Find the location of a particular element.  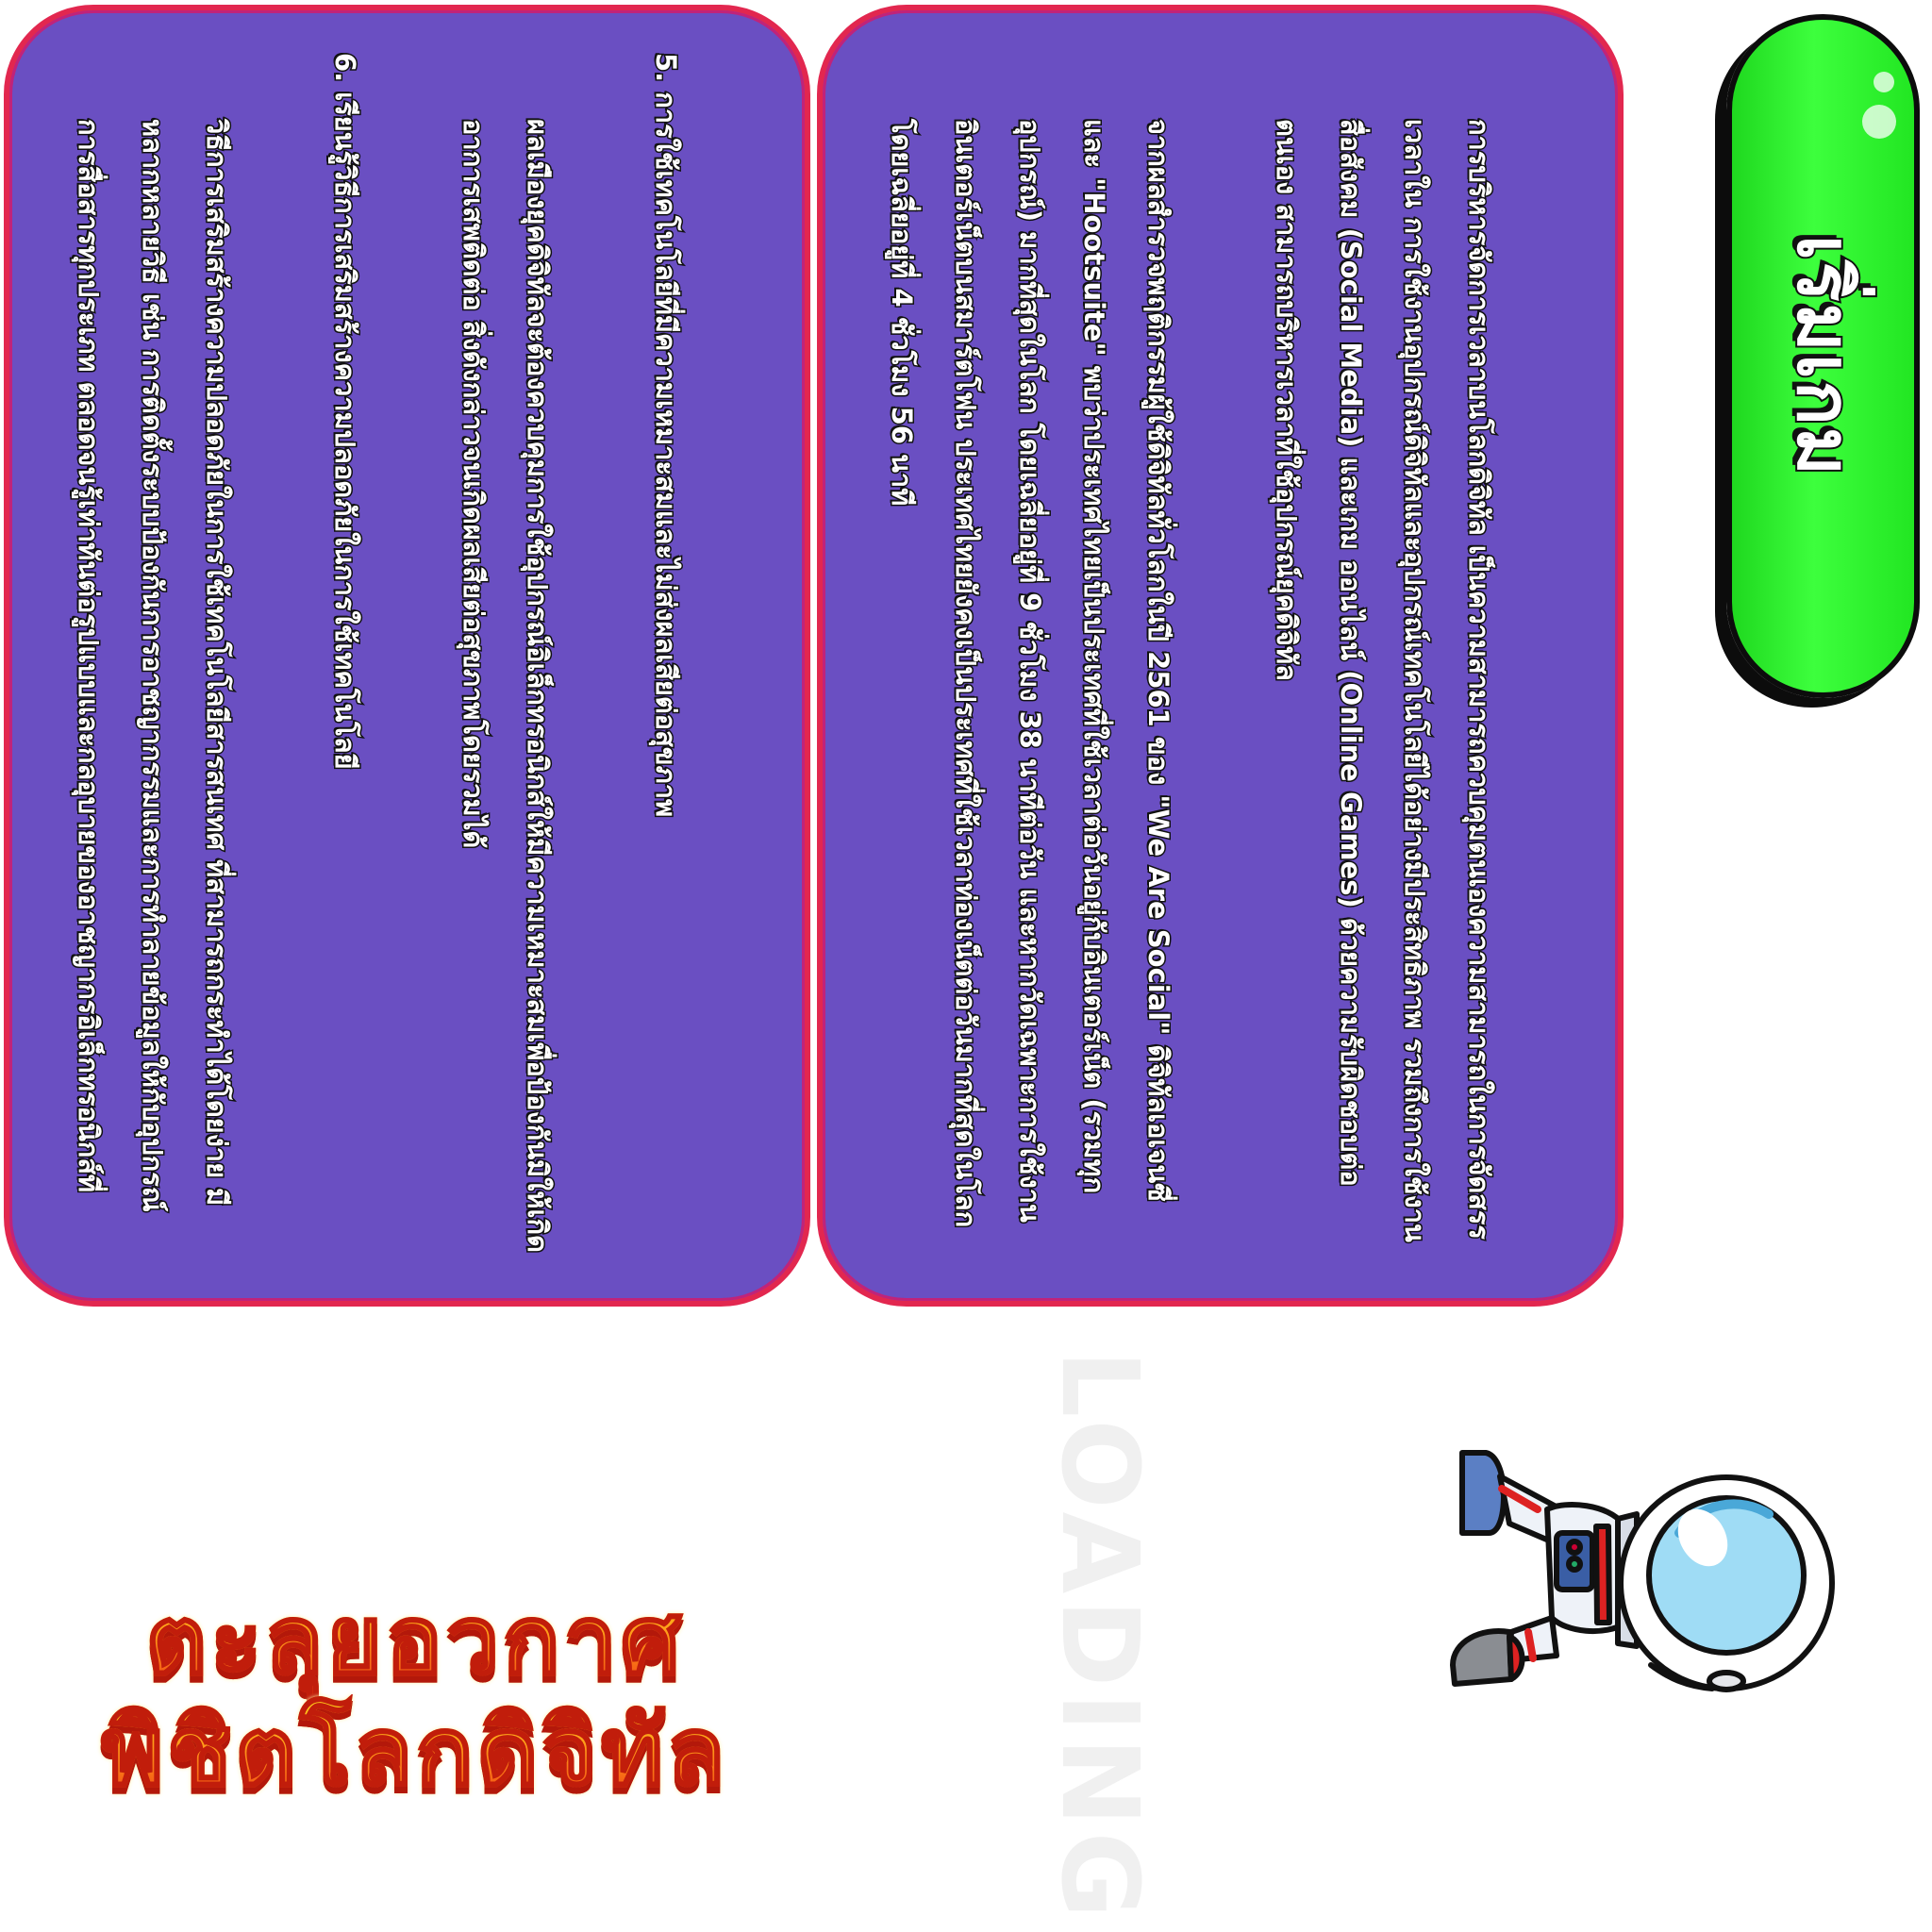

game-title-line-2: พิชิตโลกดิจิทัล is located at coordinates (415, 1751).